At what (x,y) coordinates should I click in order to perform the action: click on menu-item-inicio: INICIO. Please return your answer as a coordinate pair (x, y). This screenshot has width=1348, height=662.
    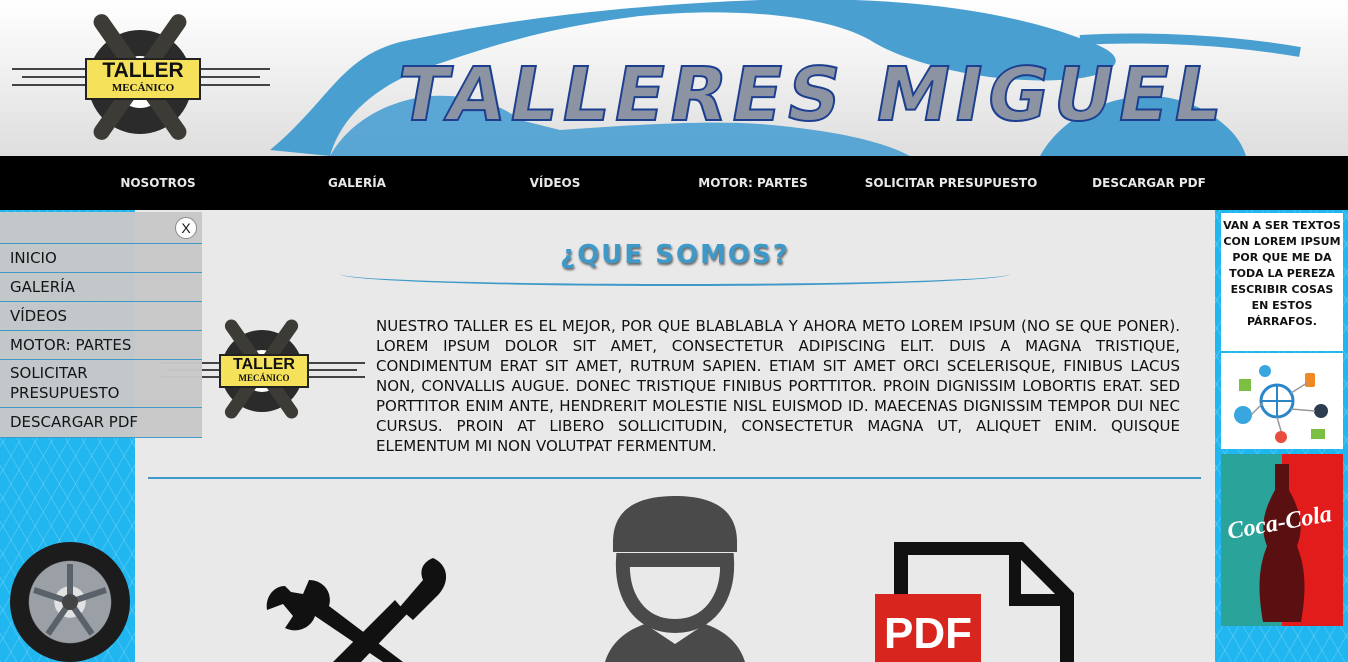
    Looking at the image, I should click on (101, 257).